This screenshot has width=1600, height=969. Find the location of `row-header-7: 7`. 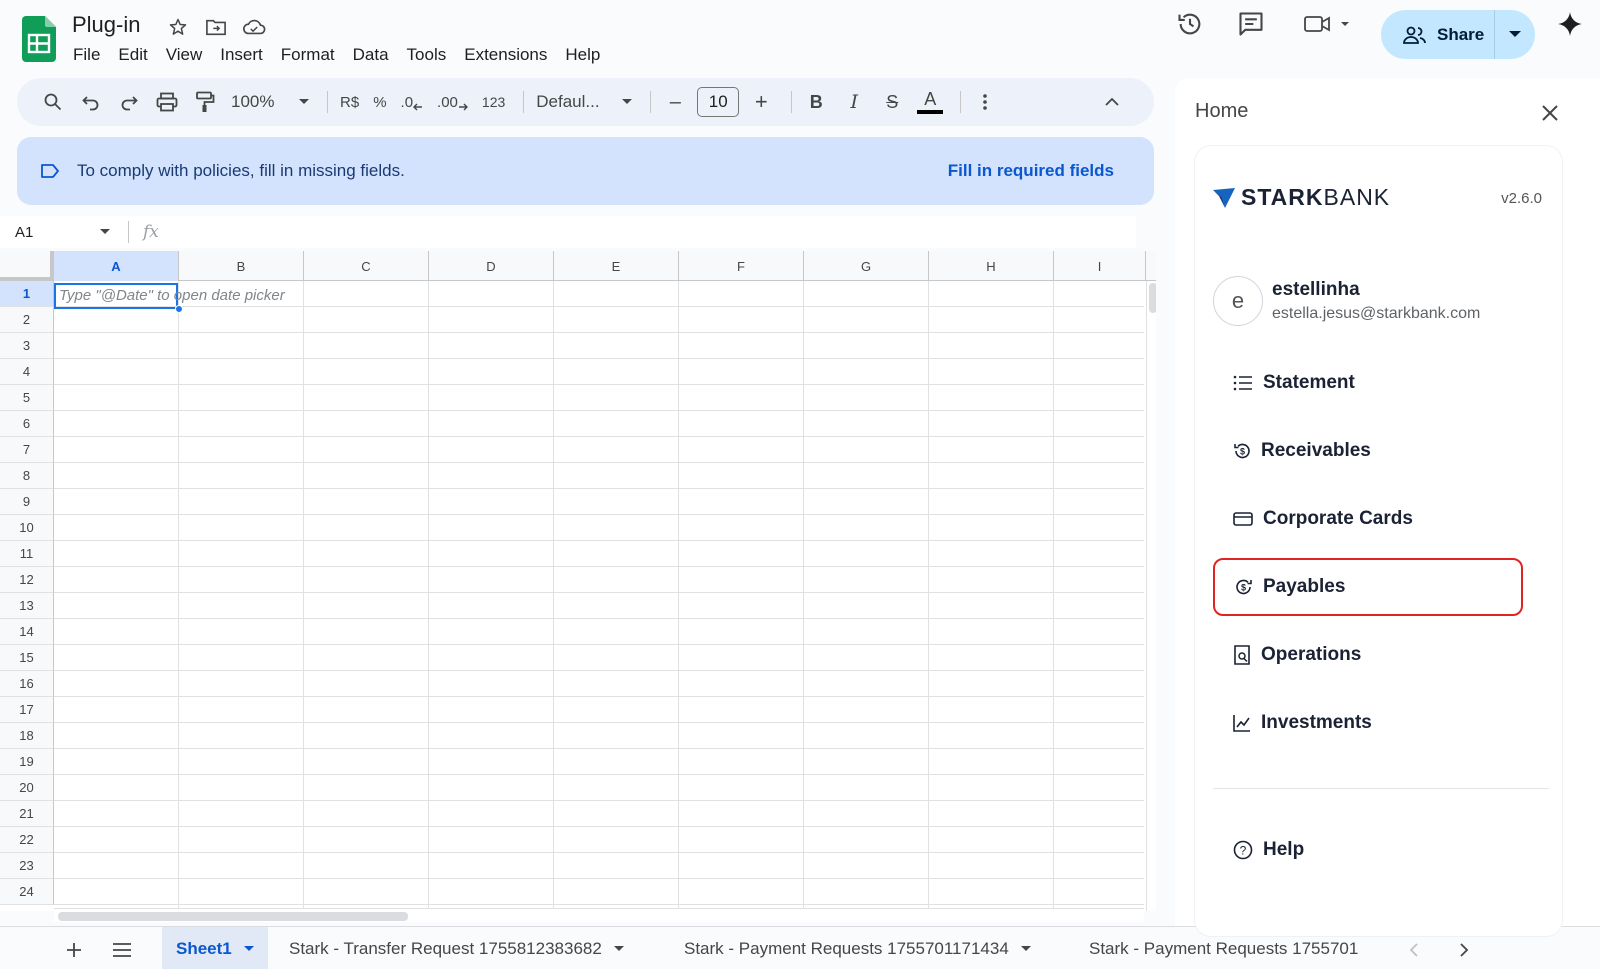

row-header-7: 7 is located at coordinates (27, 450).